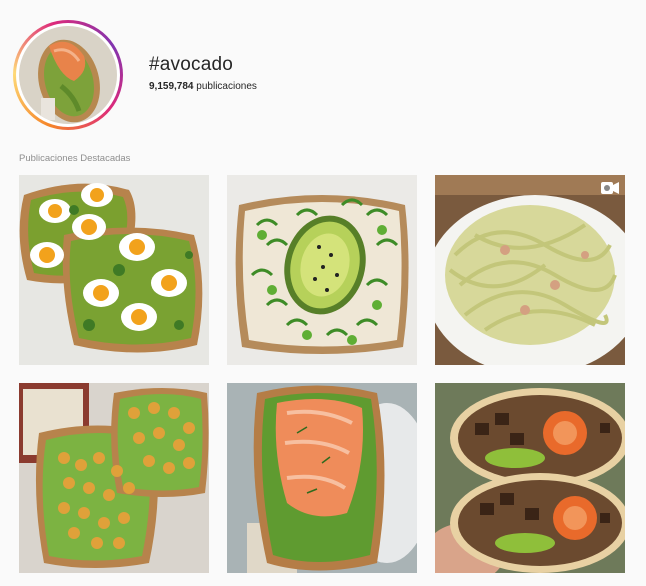 This screenshot has height=586, width=646. I want to click on avocado-microgreens-toast-image, so click(322, 270).